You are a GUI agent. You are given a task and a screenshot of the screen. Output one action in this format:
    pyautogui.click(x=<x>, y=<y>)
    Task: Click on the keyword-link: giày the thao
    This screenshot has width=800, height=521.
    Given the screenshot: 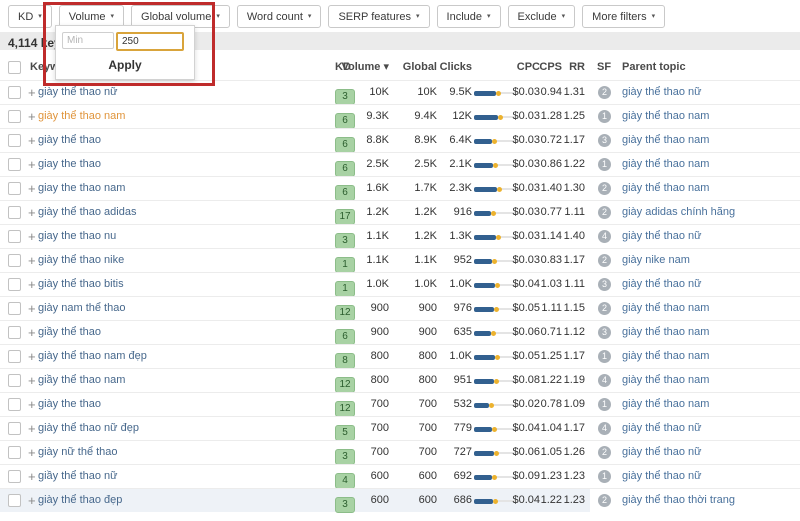 What is the action you would take?
    pyautogui.click(x=69, y=404)
    